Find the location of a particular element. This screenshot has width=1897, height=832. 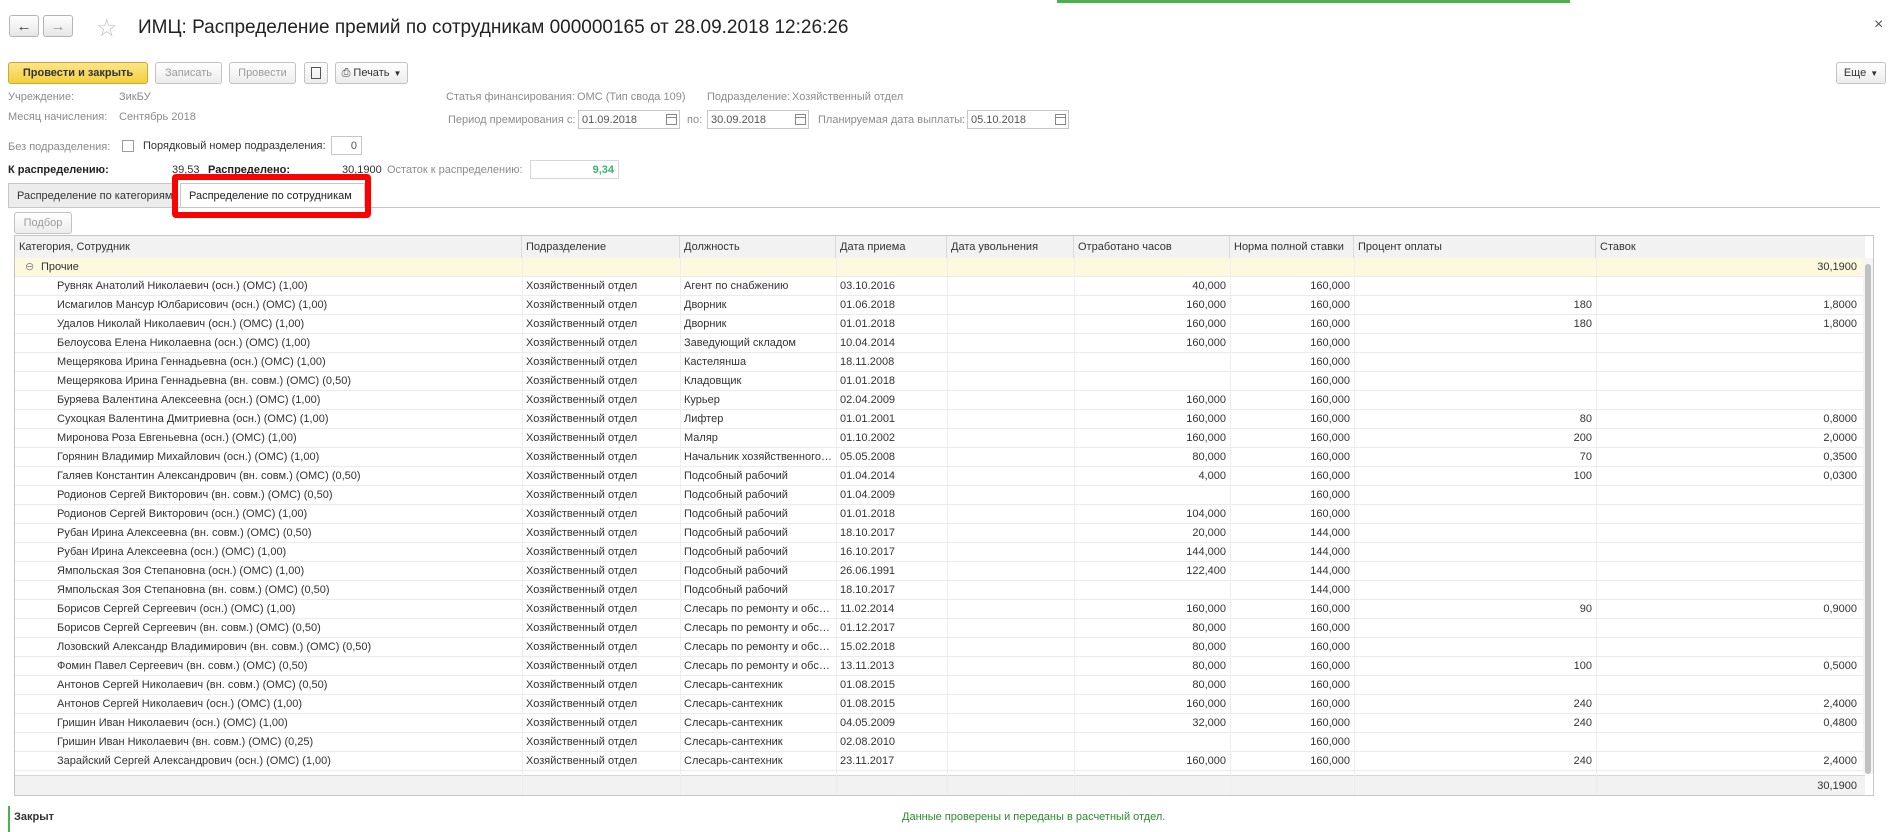

department-value: Хозяйственный отдел is located at coordinates (848, 97).